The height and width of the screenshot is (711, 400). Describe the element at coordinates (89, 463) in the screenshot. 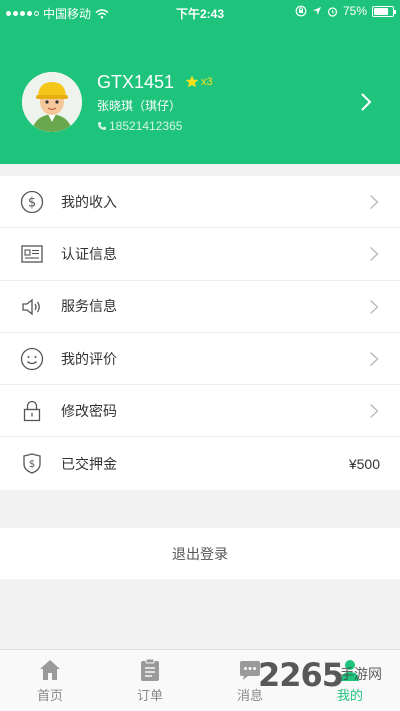

I see `menu-item-label: 已交押金` at that location.